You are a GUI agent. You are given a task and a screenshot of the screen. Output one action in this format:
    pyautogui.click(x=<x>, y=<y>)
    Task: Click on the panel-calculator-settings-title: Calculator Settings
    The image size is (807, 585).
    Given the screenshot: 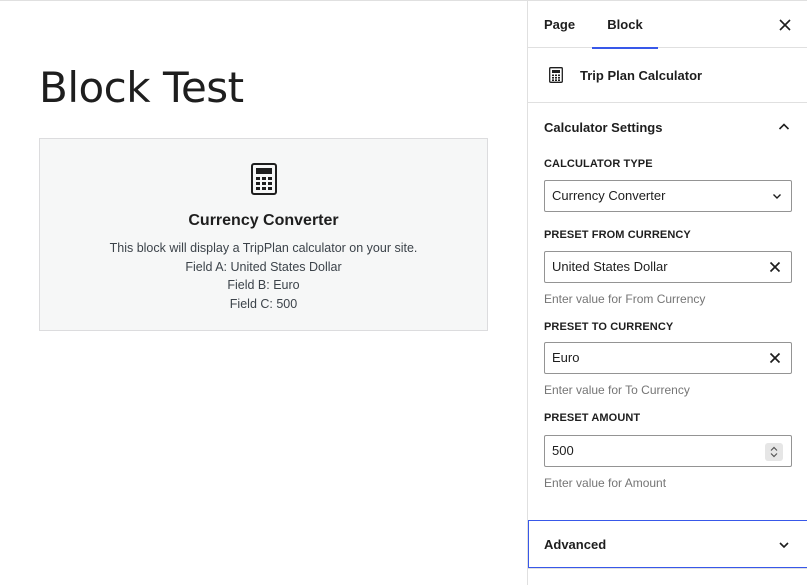 What is the action you would take?
    pyautogui.click(x=603, y=127)
    